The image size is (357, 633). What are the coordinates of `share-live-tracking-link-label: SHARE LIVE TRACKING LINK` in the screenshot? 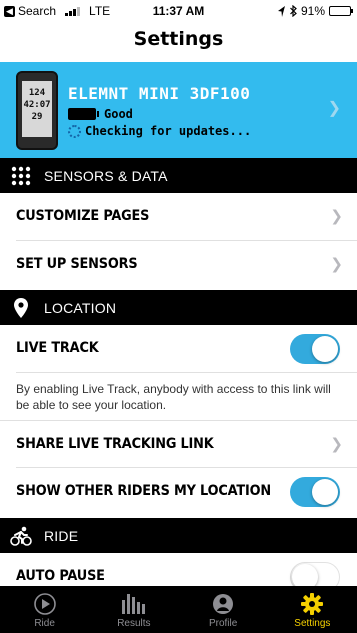 It's located at (115, 444).